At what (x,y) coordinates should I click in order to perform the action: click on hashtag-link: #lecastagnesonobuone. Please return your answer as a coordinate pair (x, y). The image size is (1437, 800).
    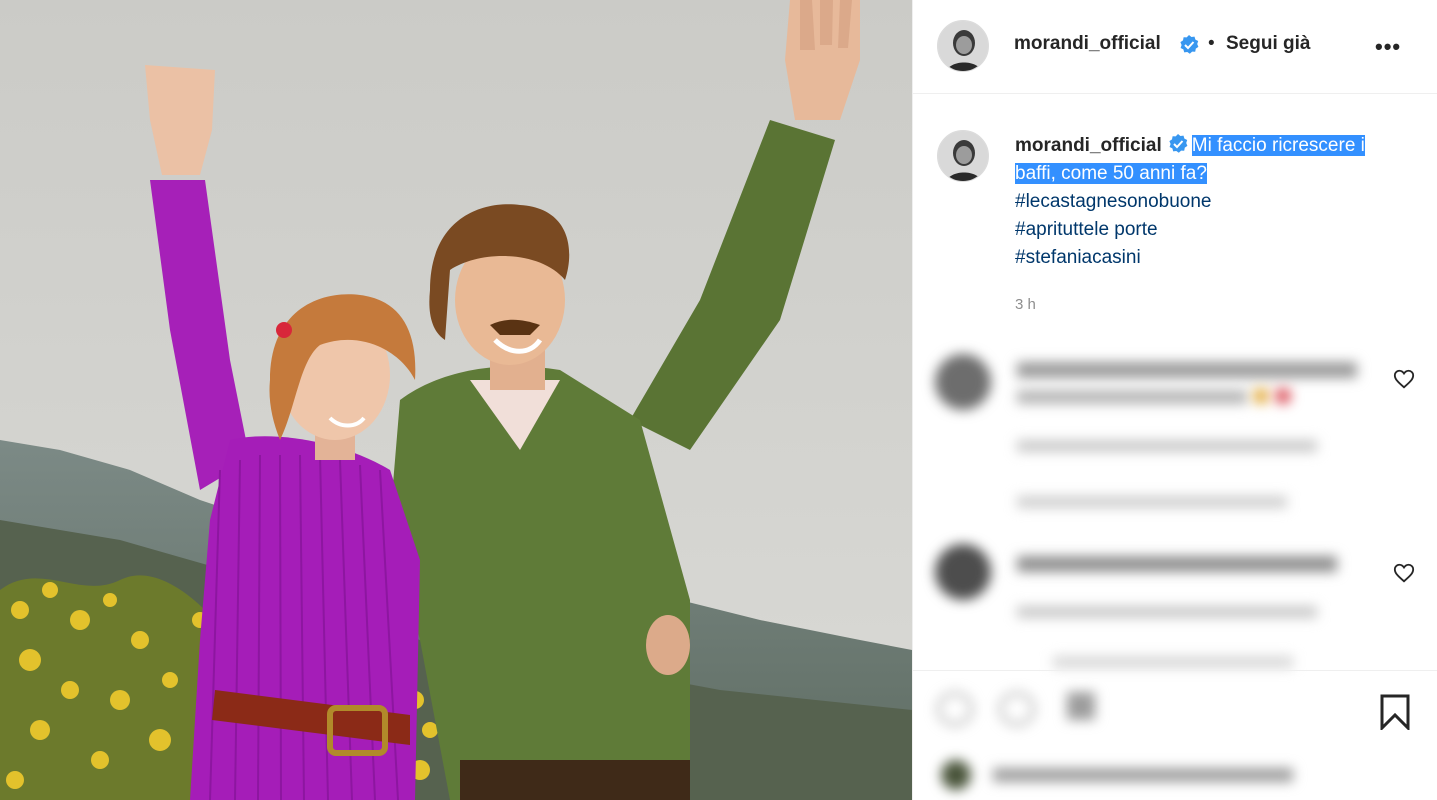
    Looking at the image, I should click on (1215, 202).